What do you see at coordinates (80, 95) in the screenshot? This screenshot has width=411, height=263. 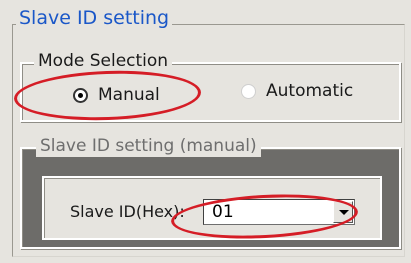 I see `radio-selected-icon` at bounding box center [80, 95].